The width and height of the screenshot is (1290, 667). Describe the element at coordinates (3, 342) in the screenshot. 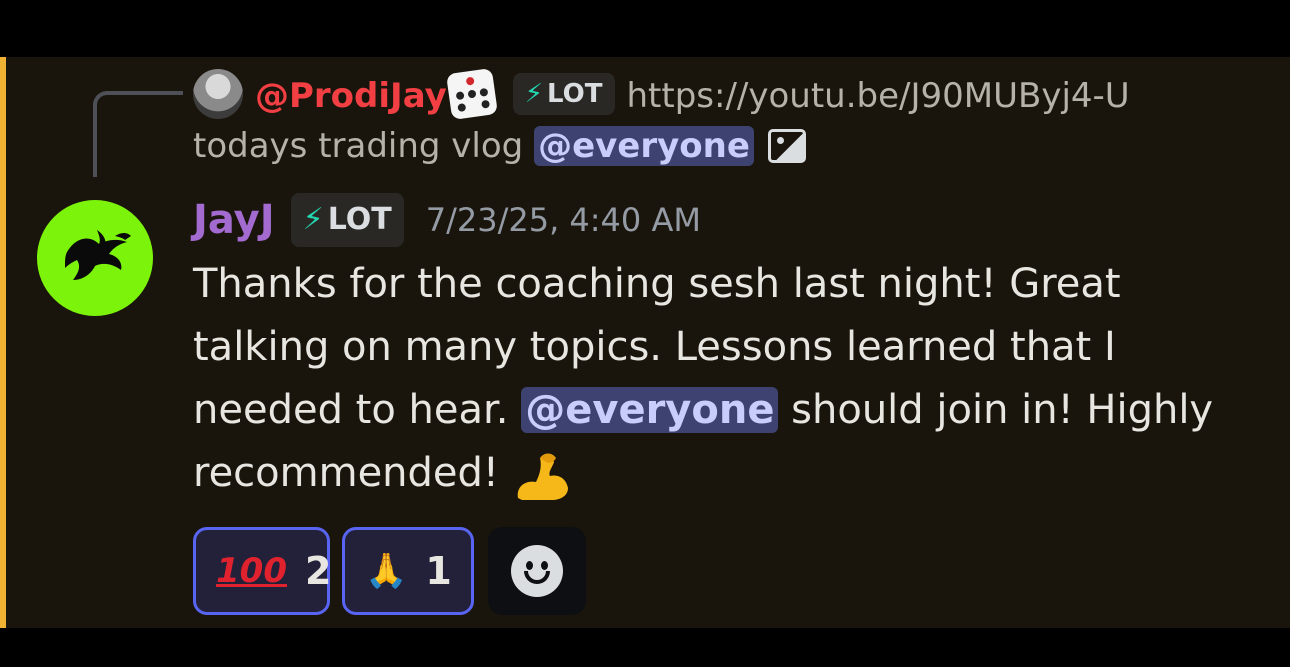

I see `mention-highlight-bar` at that location.